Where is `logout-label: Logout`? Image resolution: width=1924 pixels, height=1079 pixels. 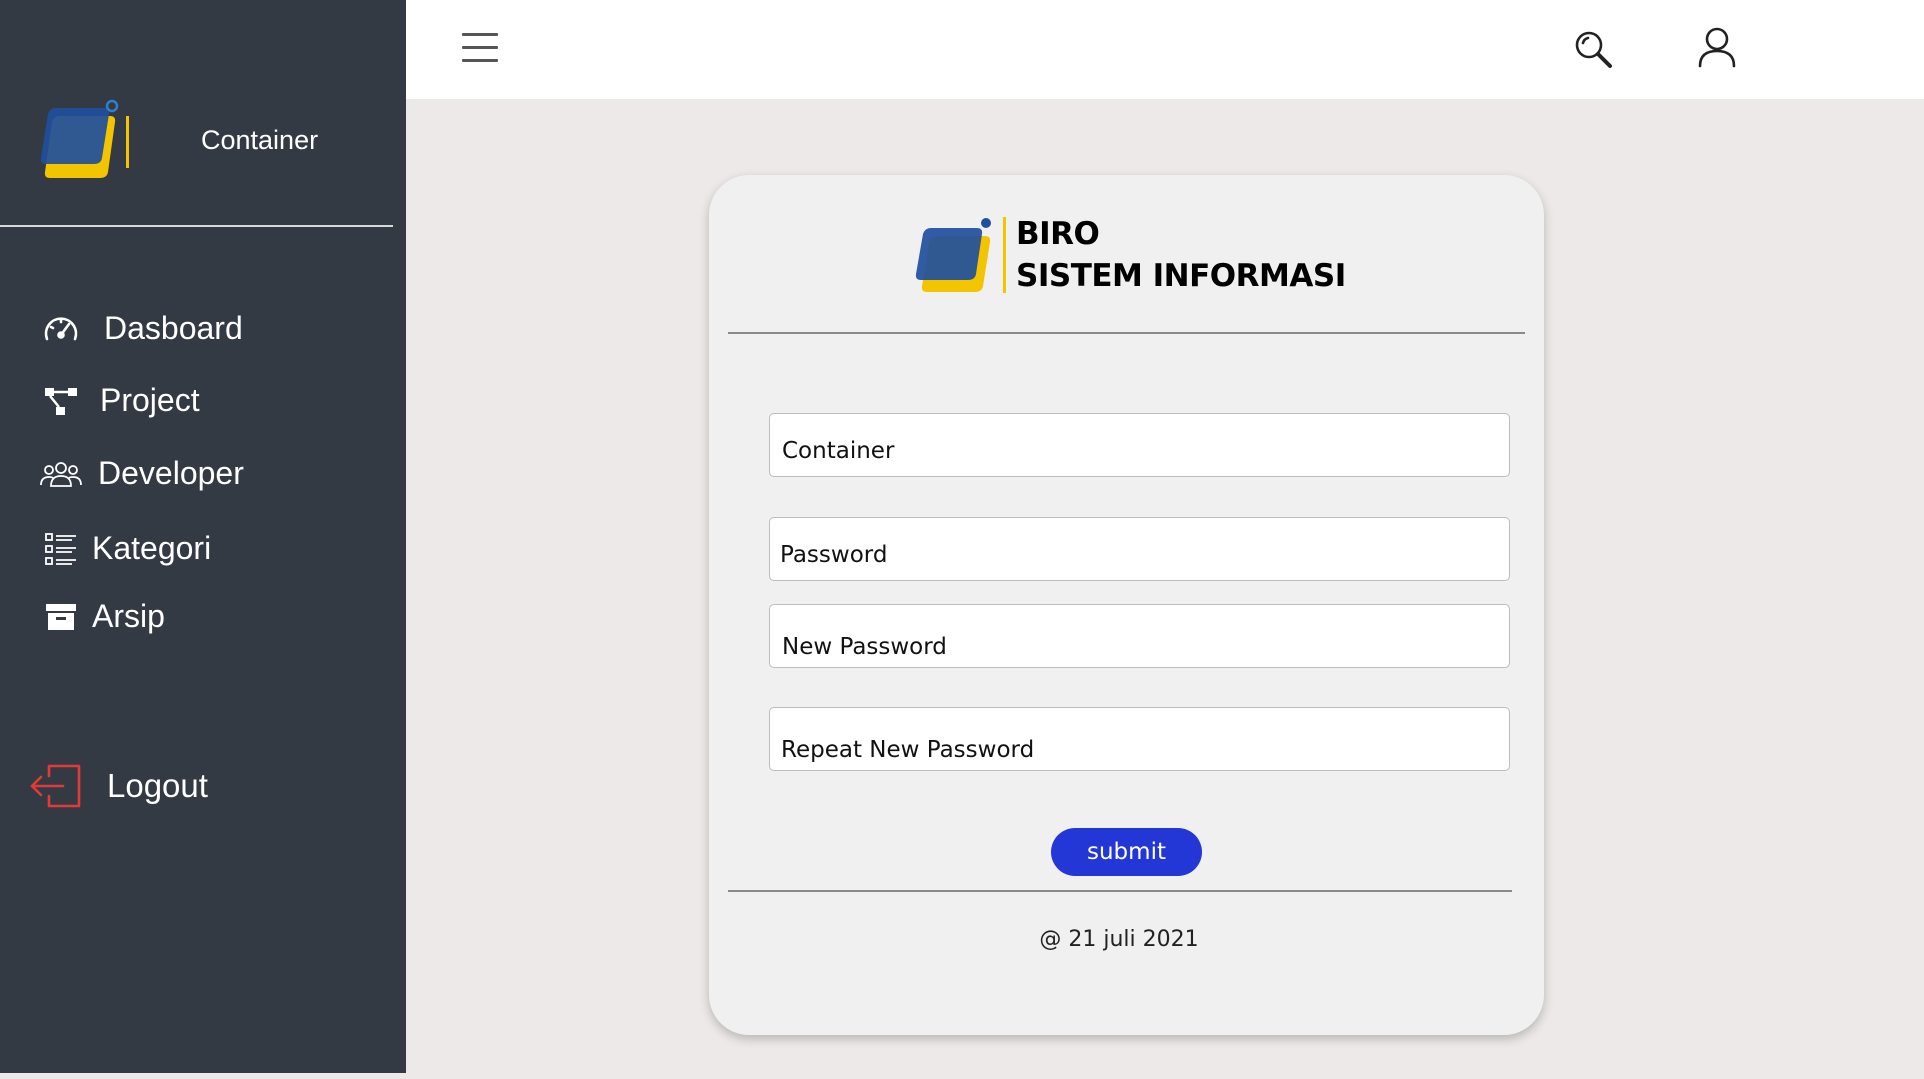 logout-label: Logout is located at coordinates (157, 785).